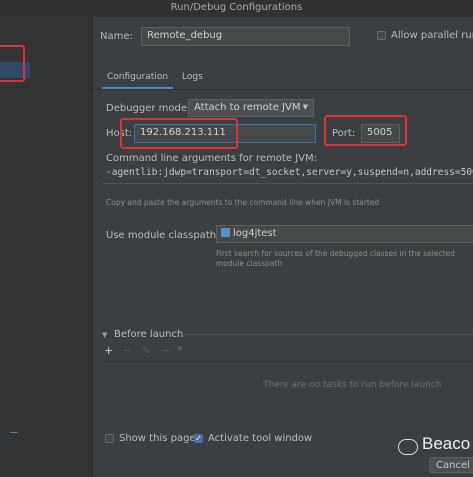 The height and width of the screenshot is (477, 473). What do you see at coordinates (104, 335) in the screenshot?
I see `collapse-arrow-icon: ▼` at bounding box center [104, 335].